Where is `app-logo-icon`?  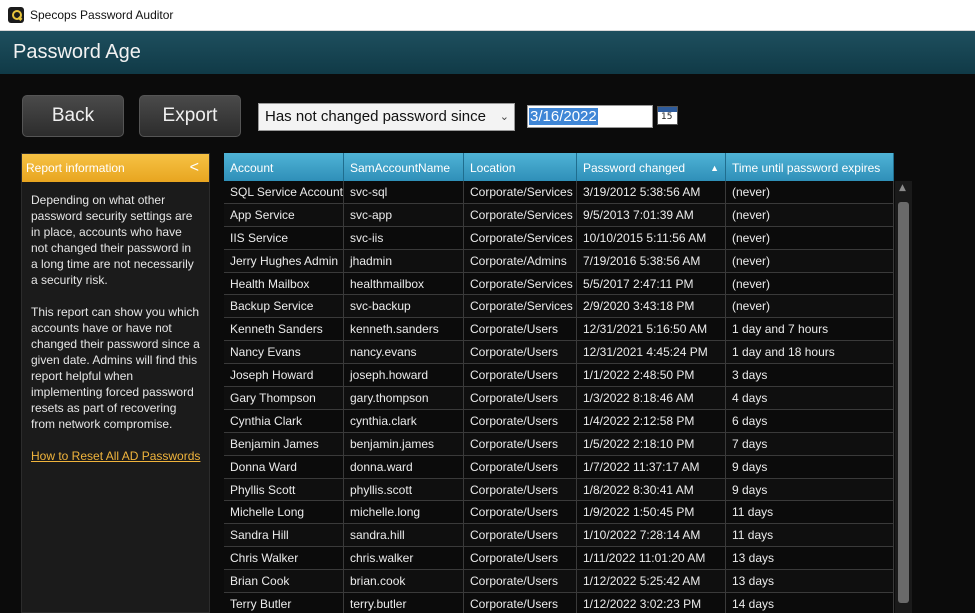
app-logo-icon is located at coordinates (16, 15).